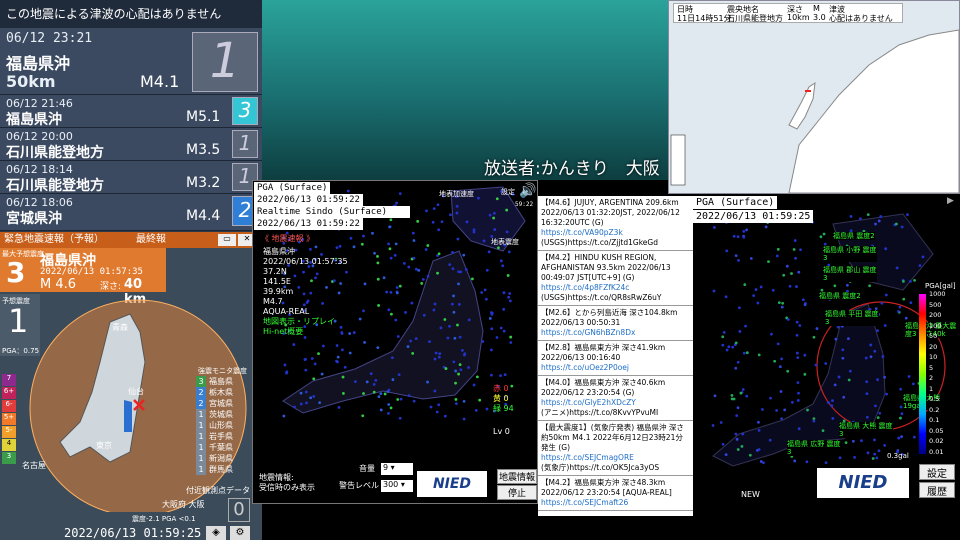  I want to click on stop-button: 停止, so click(517, 492).